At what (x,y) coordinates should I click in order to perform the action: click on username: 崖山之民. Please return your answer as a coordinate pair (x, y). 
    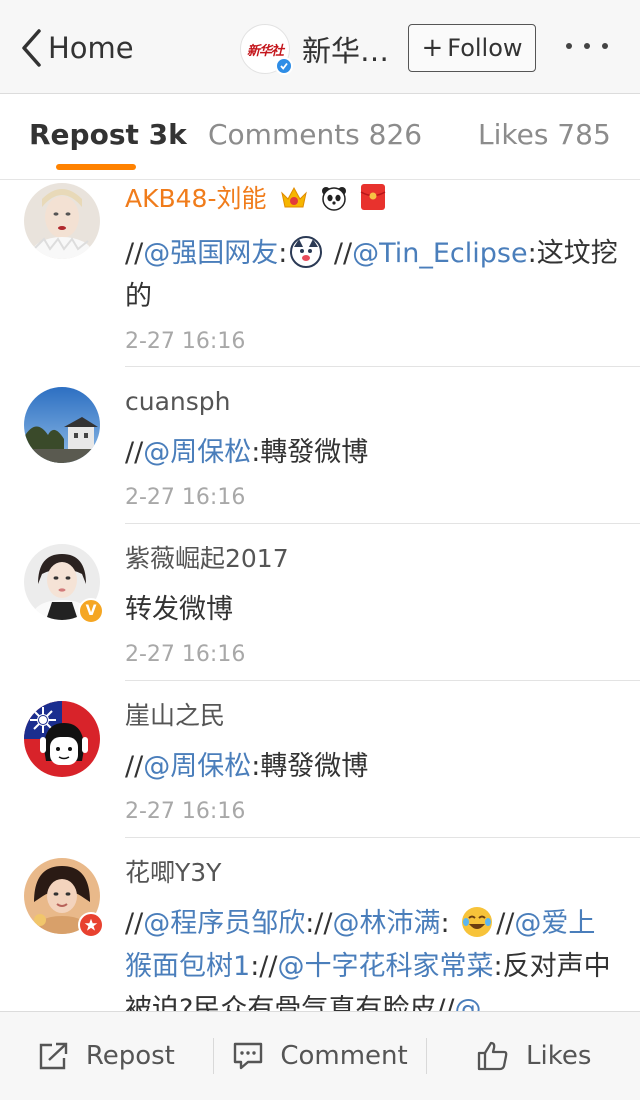
    Looking at the image, I should click on (372, 716).